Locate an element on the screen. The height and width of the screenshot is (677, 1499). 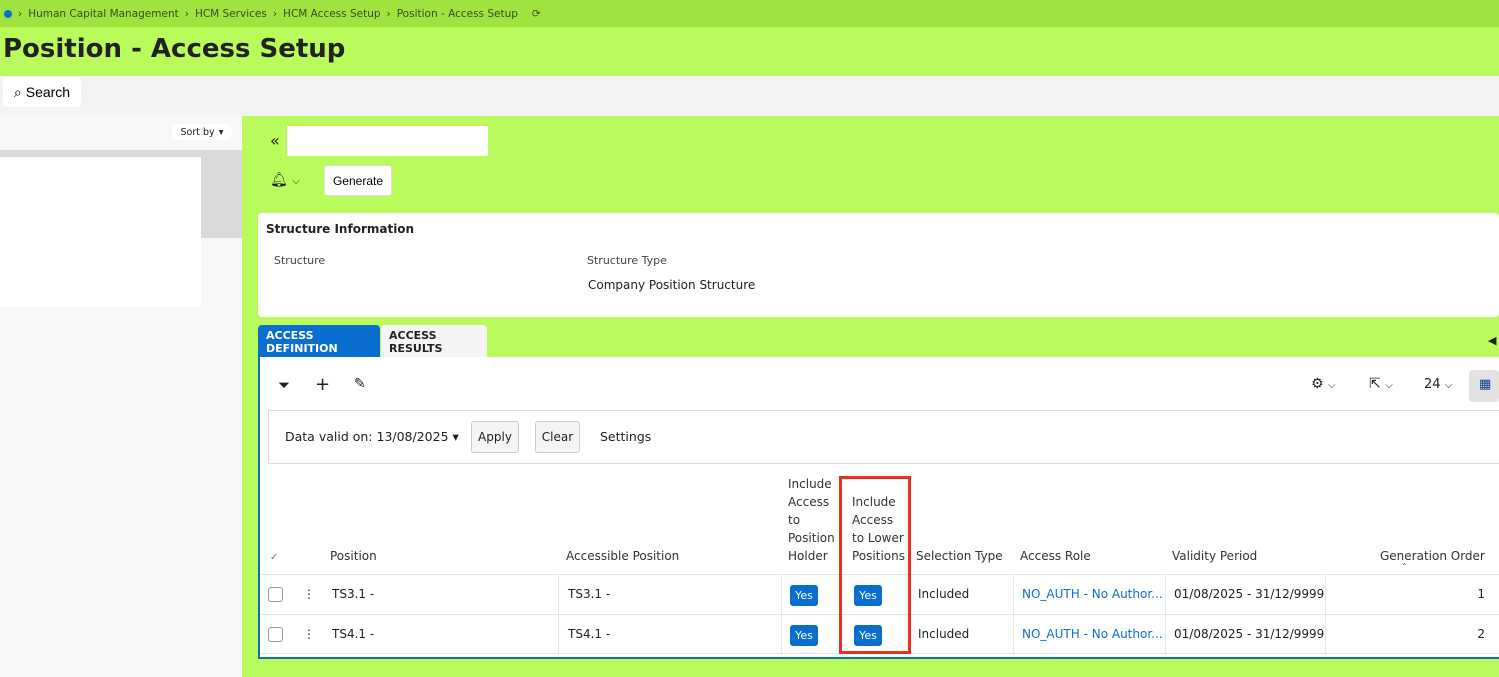
breadcrumb-item: HCM Services is located at coordinates (231, 14).